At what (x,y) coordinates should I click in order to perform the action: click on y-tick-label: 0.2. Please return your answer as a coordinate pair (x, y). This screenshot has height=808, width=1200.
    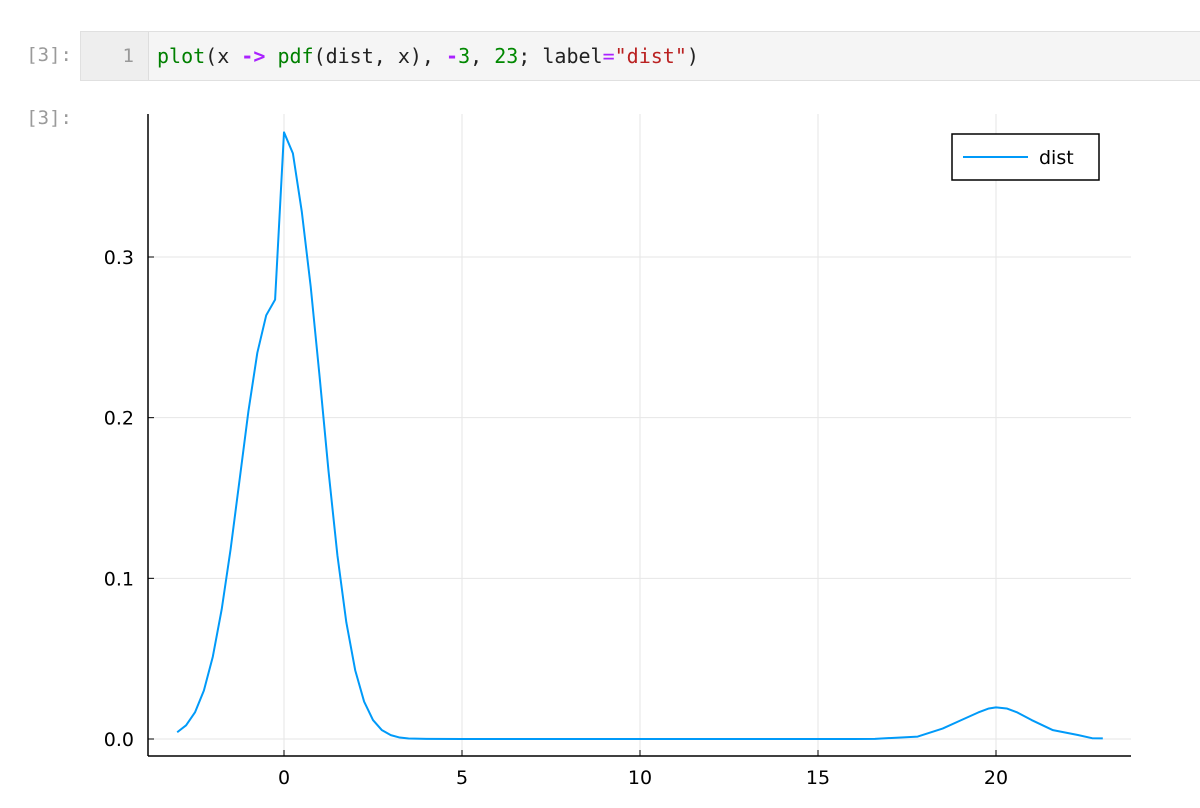
    Looking at the image, I should click on (119, 419).